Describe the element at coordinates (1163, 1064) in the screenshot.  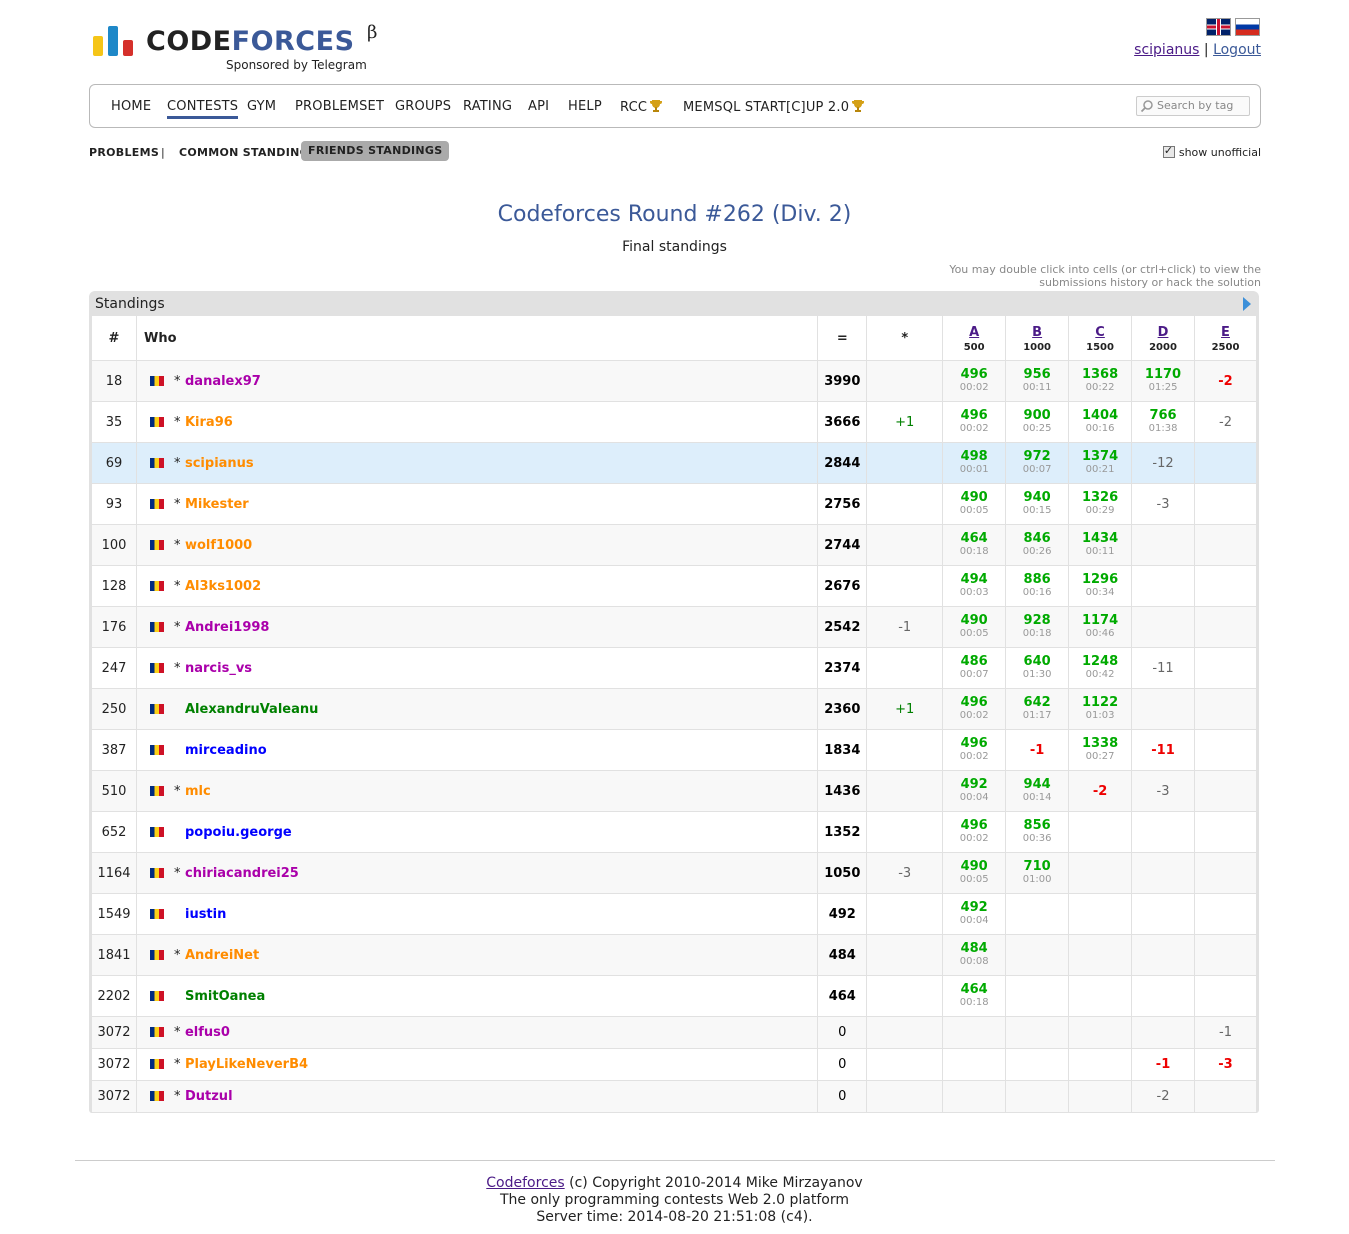
I see `problem-d-cell: -1` at that location.